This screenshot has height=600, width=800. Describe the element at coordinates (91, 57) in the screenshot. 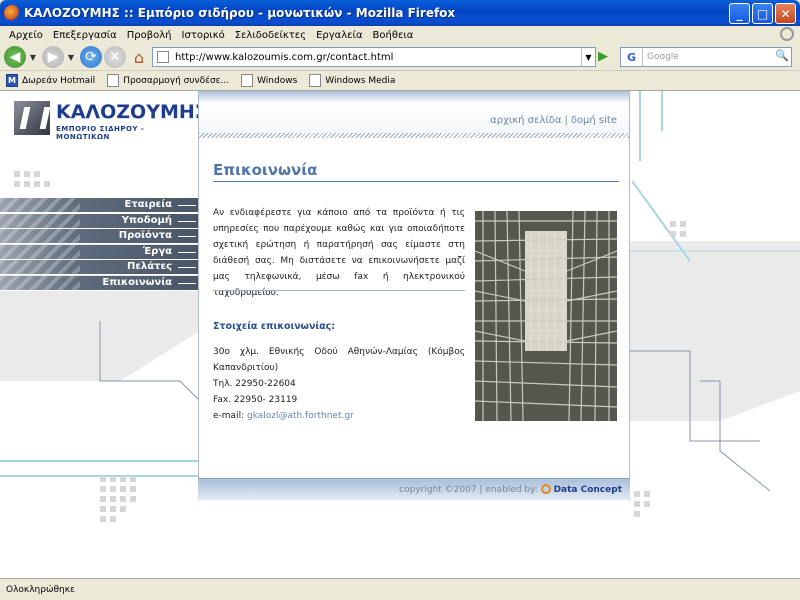

I see `reload-icon: ⟳` at that location.